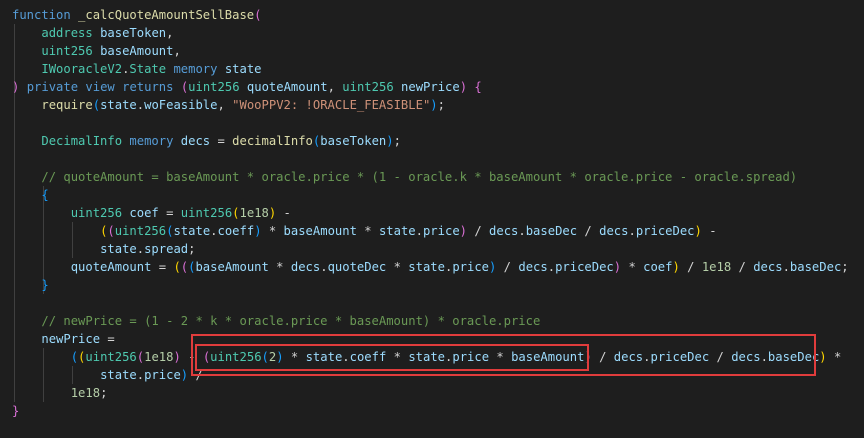 The height and width of the screenshot is (438, 864). Describe the element at coordinates (96, 51) in the screenshot. I see `code-line: uint256 baseAmount,` at that location.